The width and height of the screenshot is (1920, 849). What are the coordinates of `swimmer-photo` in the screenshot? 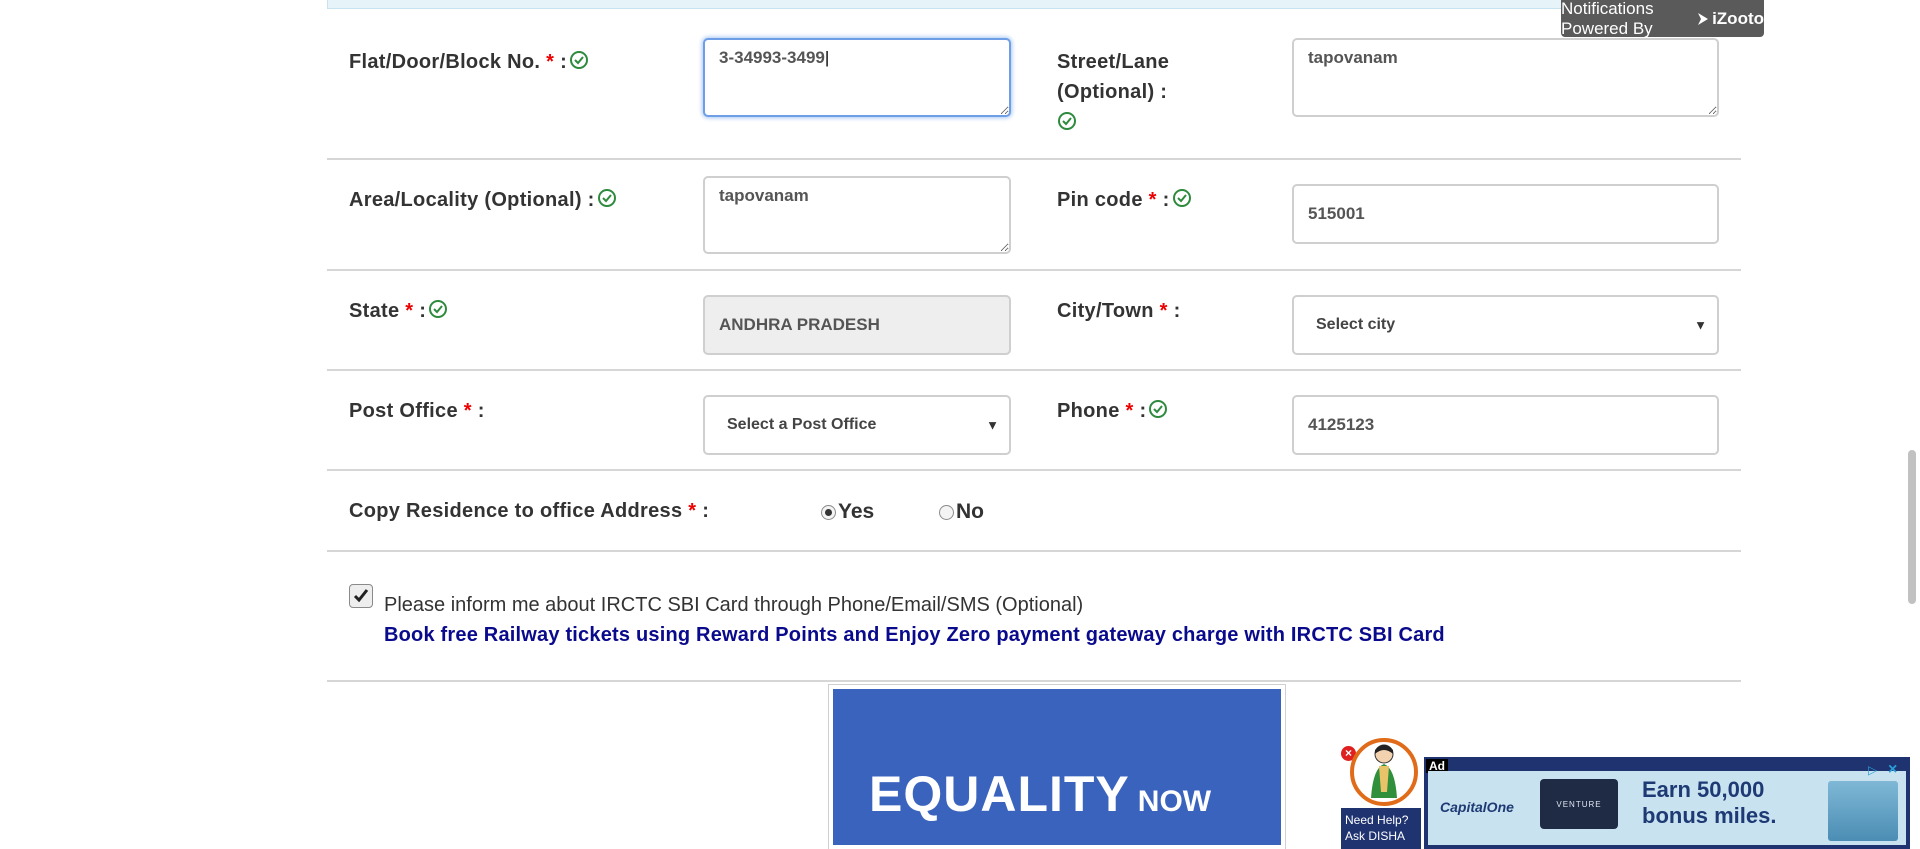 It's located at (1863, 811).